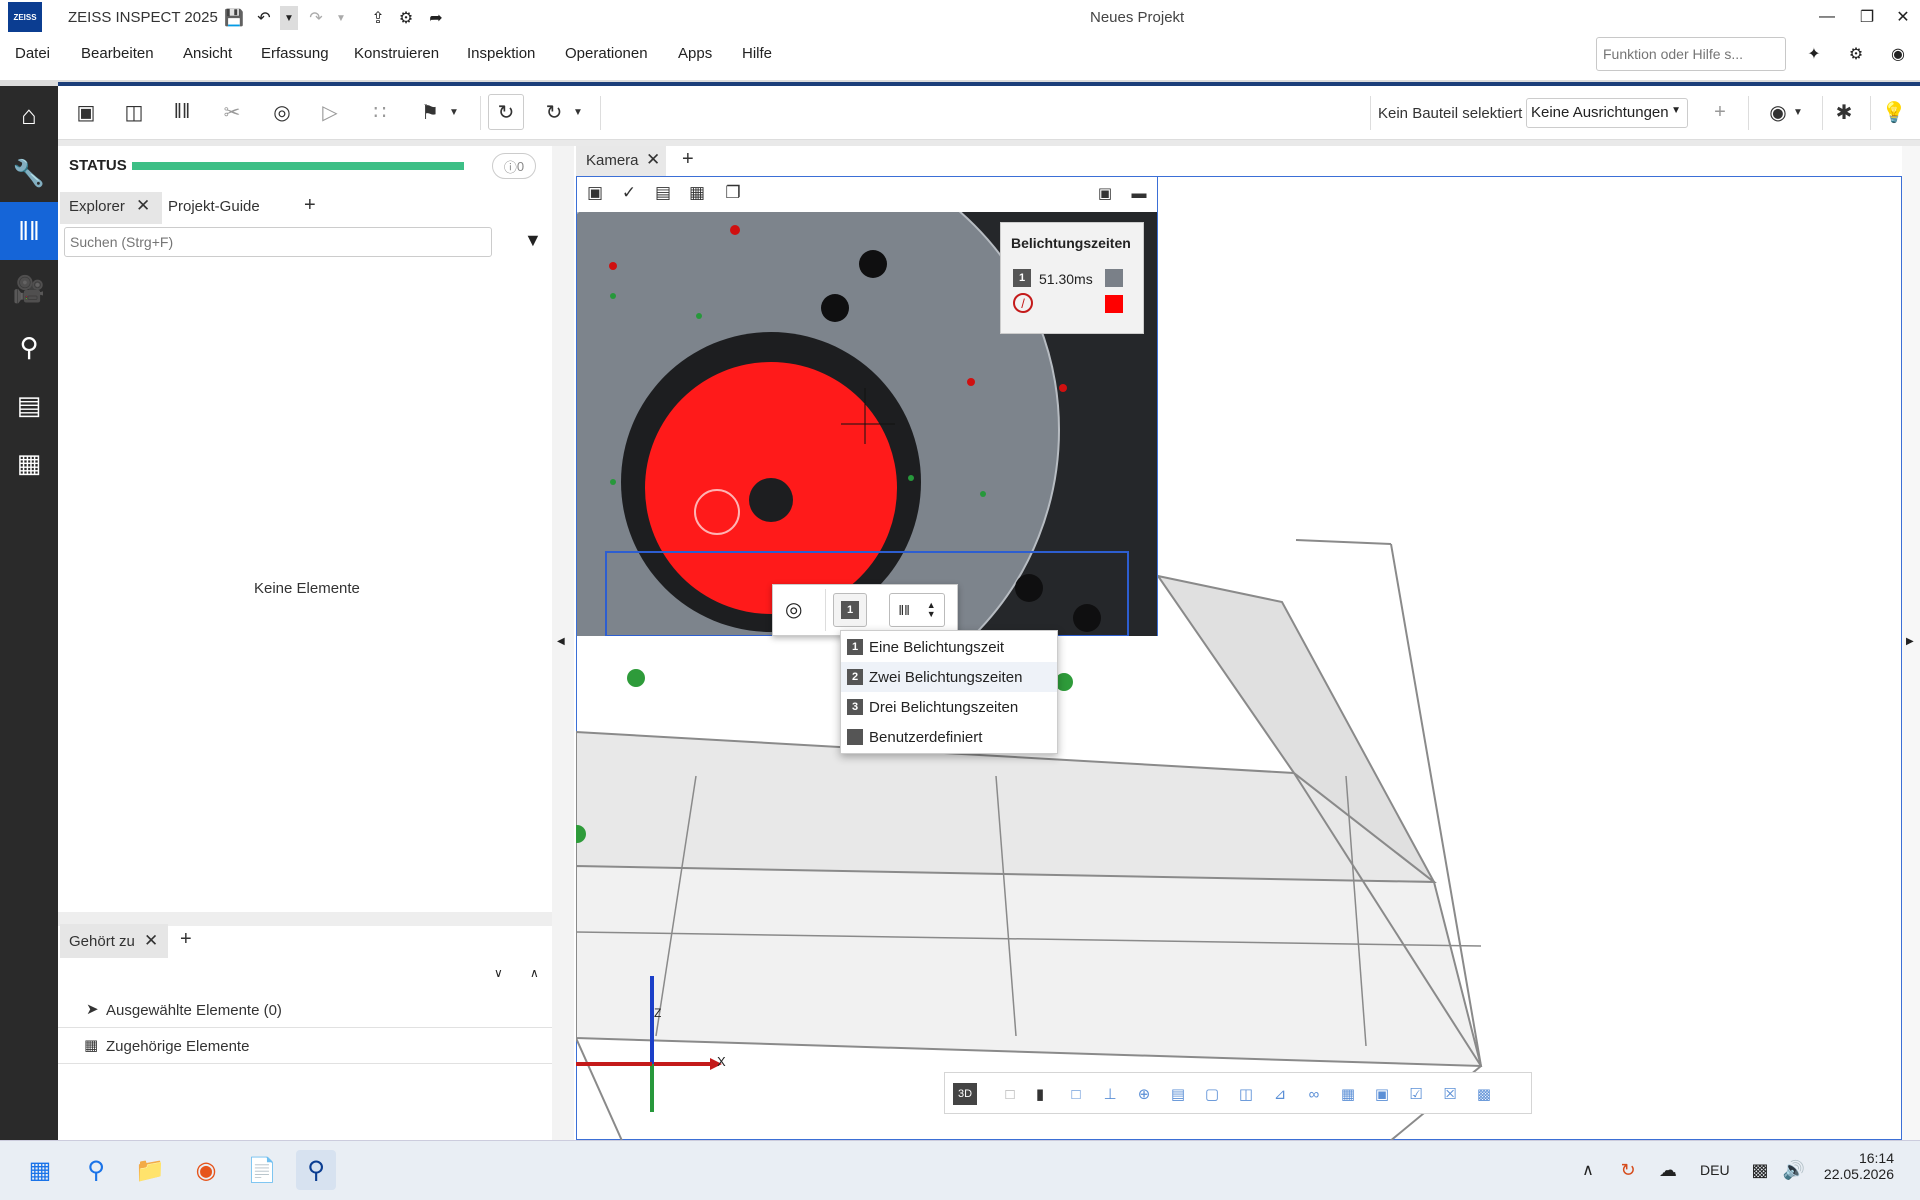 This screenshot has height=1200, width=1920. I want to click on document-icon: 📄, so click(262, 1170).